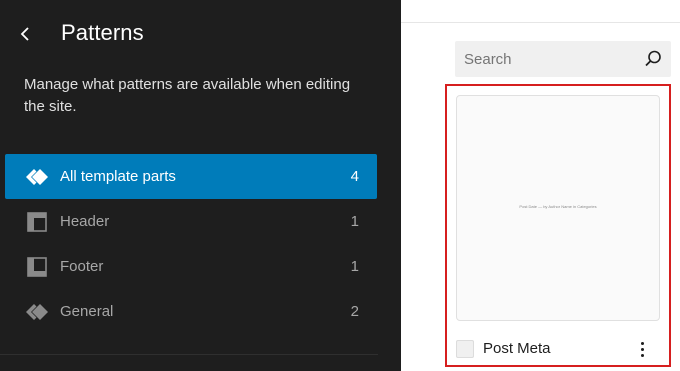 This screenshot has width=680, height=371. What do you see at coordinates (191, 266) in the screenshot?
I see `sidebar-item-footer: Footer 1` at bounding box center [191, 266].